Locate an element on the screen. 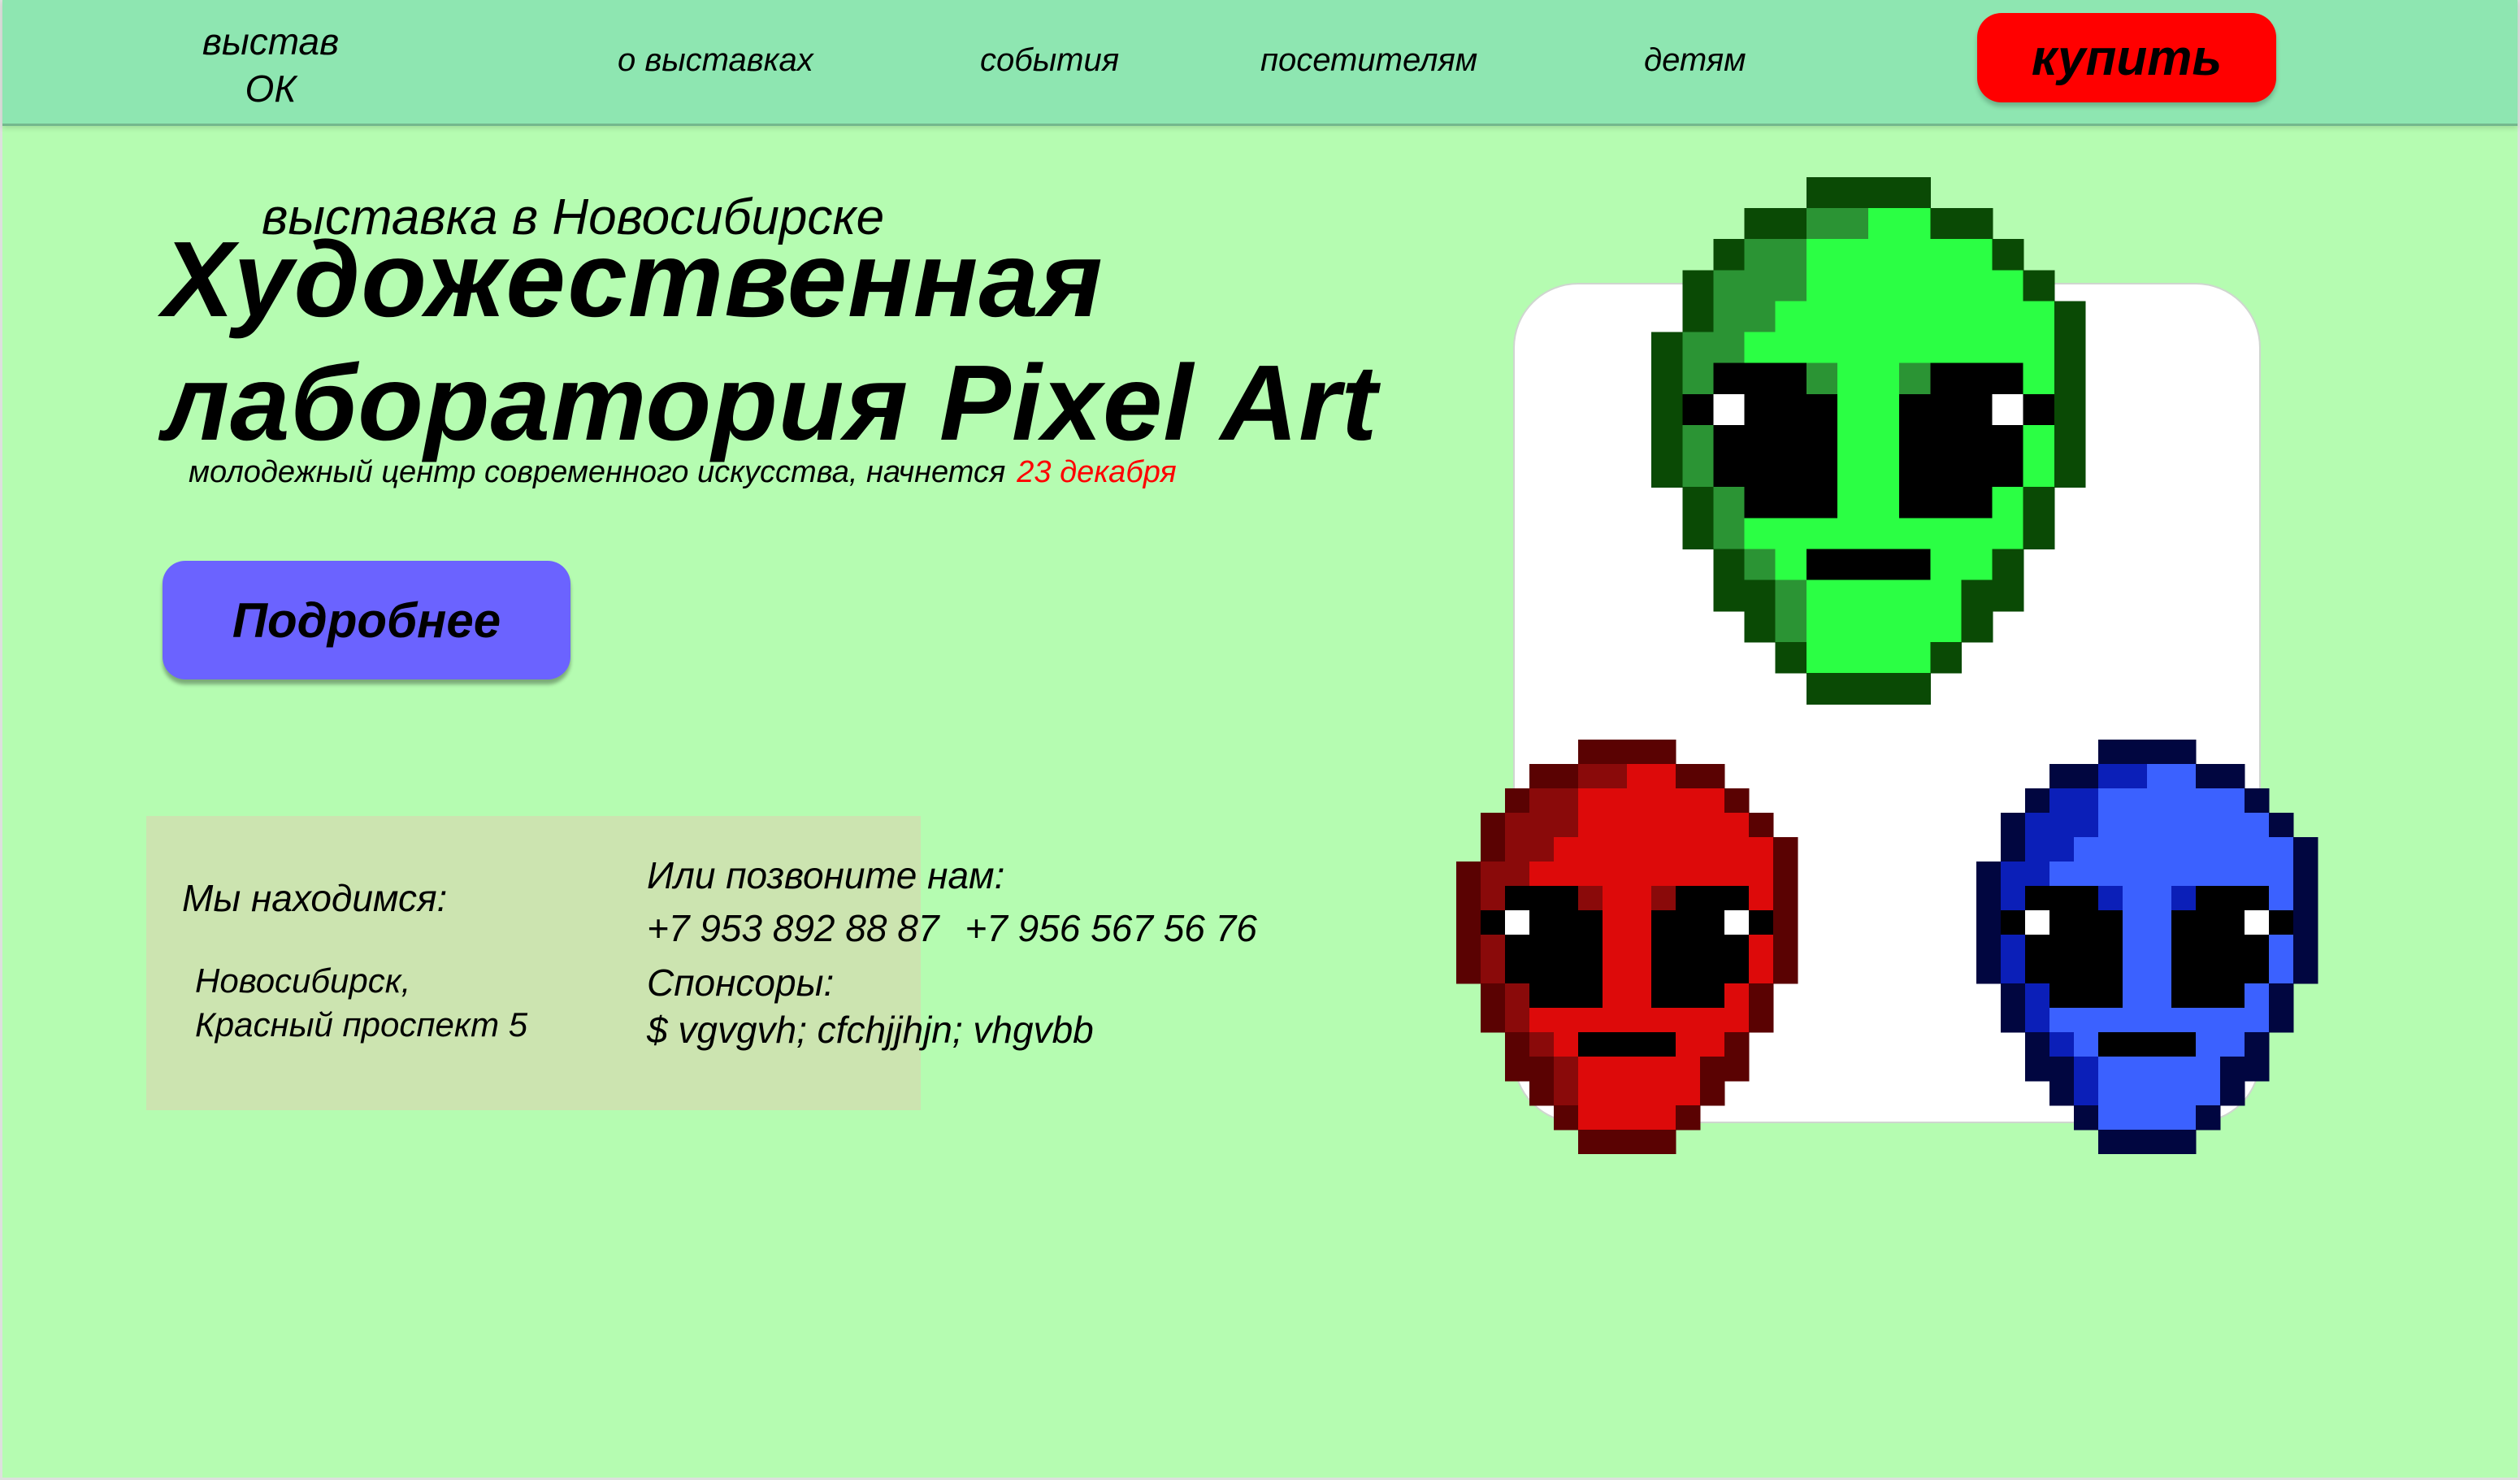 The image size is (2520, 1480). start-date: 23 декабря is located at coordinates (1097, 472).